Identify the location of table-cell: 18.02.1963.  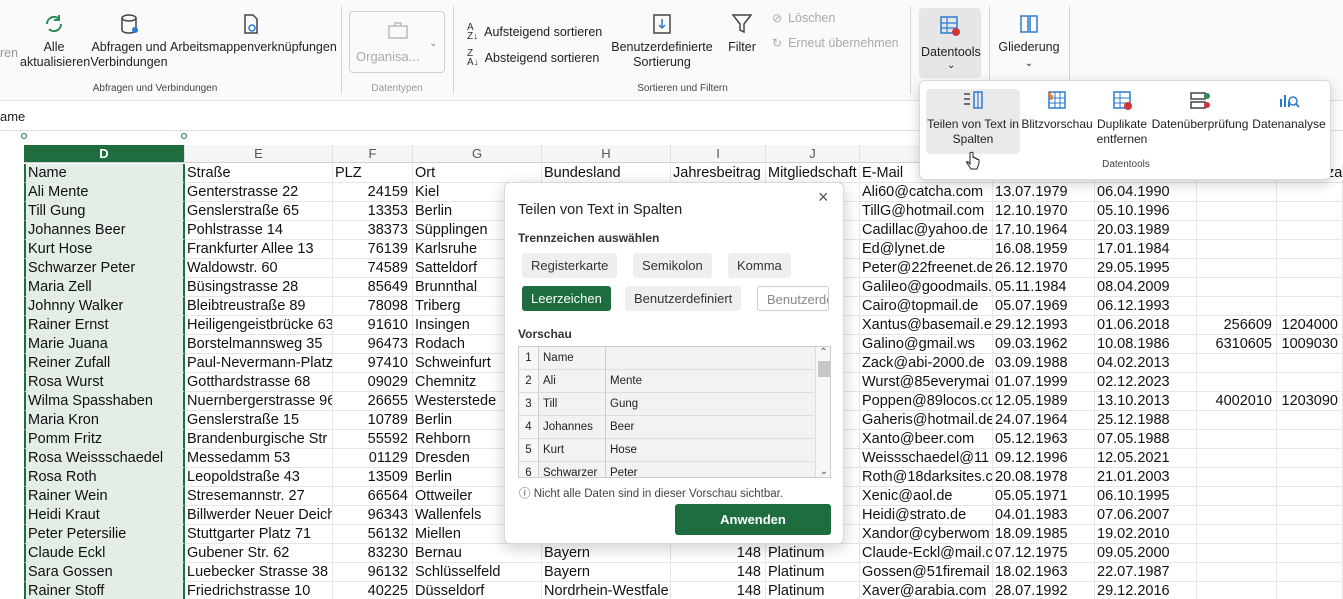
(1044, 572).